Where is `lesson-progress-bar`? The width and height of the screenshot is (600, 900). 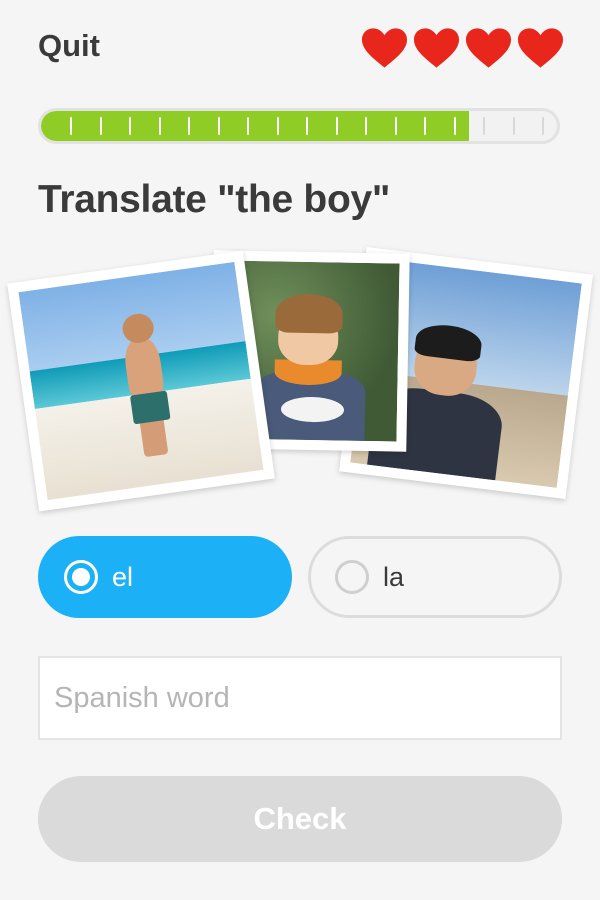 lesson-progress-bar is located at coordinates (299, 126).